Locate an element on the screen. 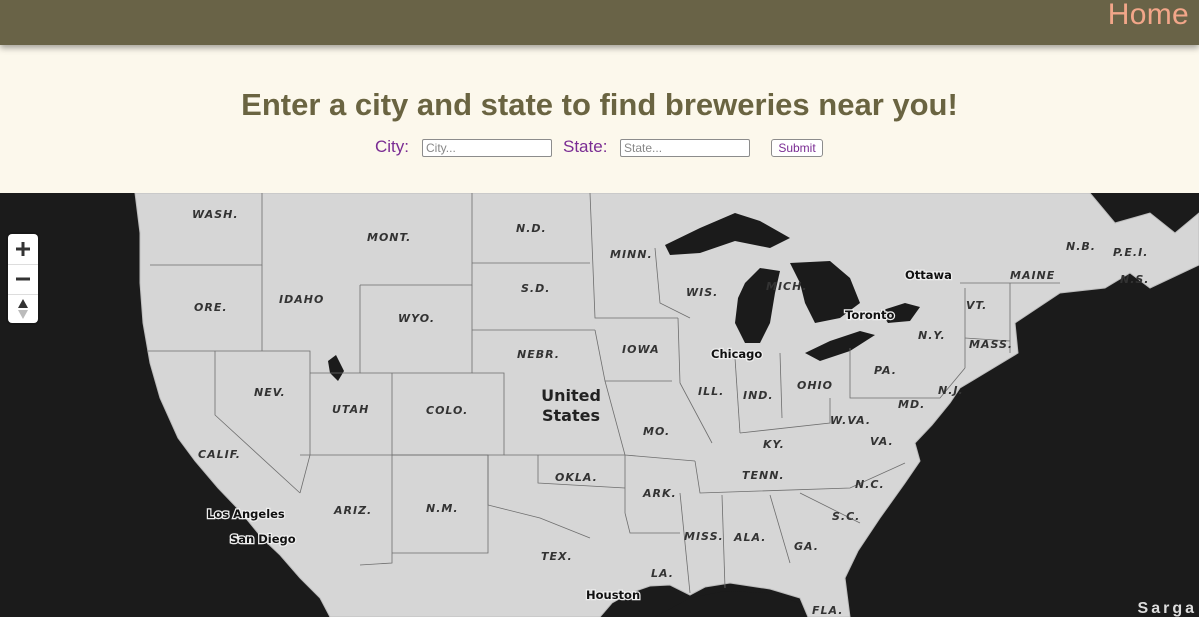  city-label: San Diego is located at coordinates (263, 539).